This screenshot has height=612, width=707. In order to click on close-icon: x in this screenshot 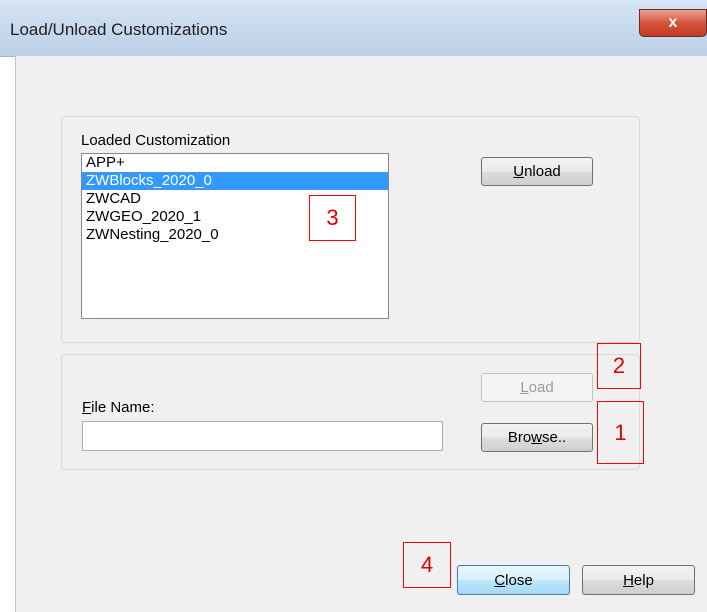, I will do `click(673, 22)`.